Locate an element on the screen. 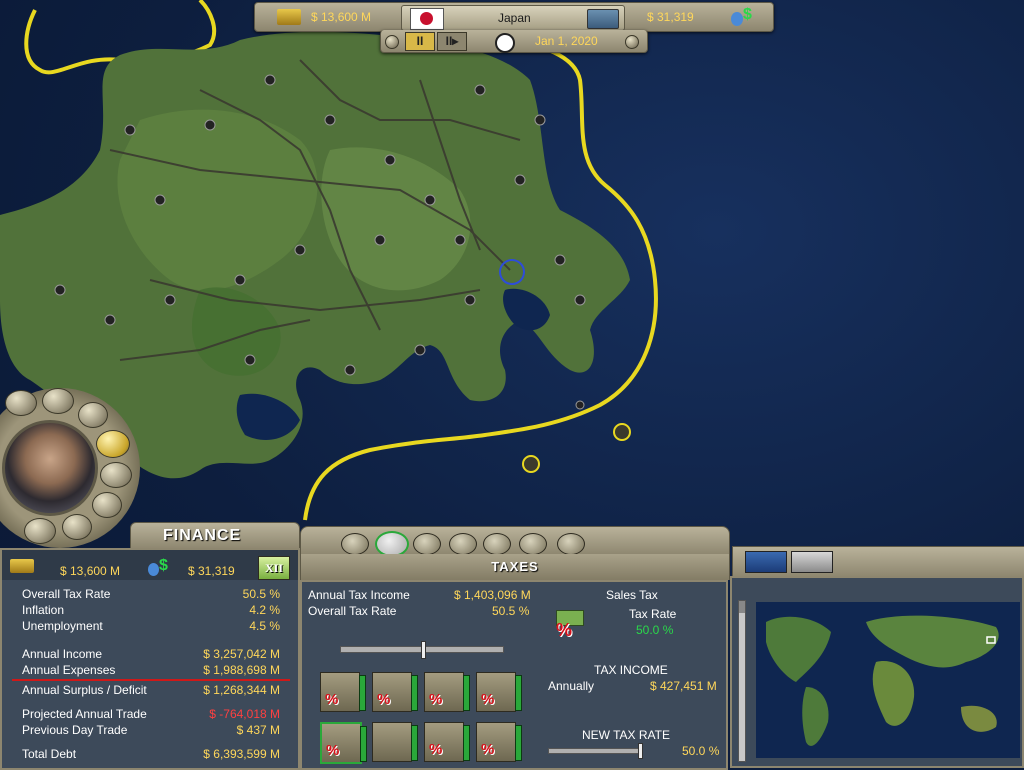 Image resolution: width=1024 pixels, height=770 pixels. people-advisor-icon is located at coordinates (77, 527).